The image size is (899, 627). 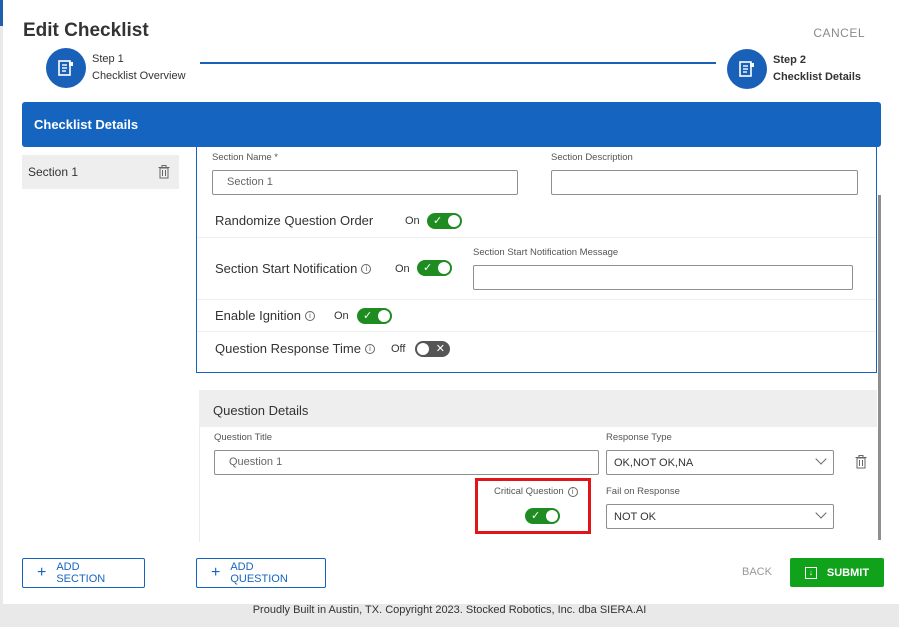 I want to click on question-details-header: Question Details, so click(x=538, y=408).